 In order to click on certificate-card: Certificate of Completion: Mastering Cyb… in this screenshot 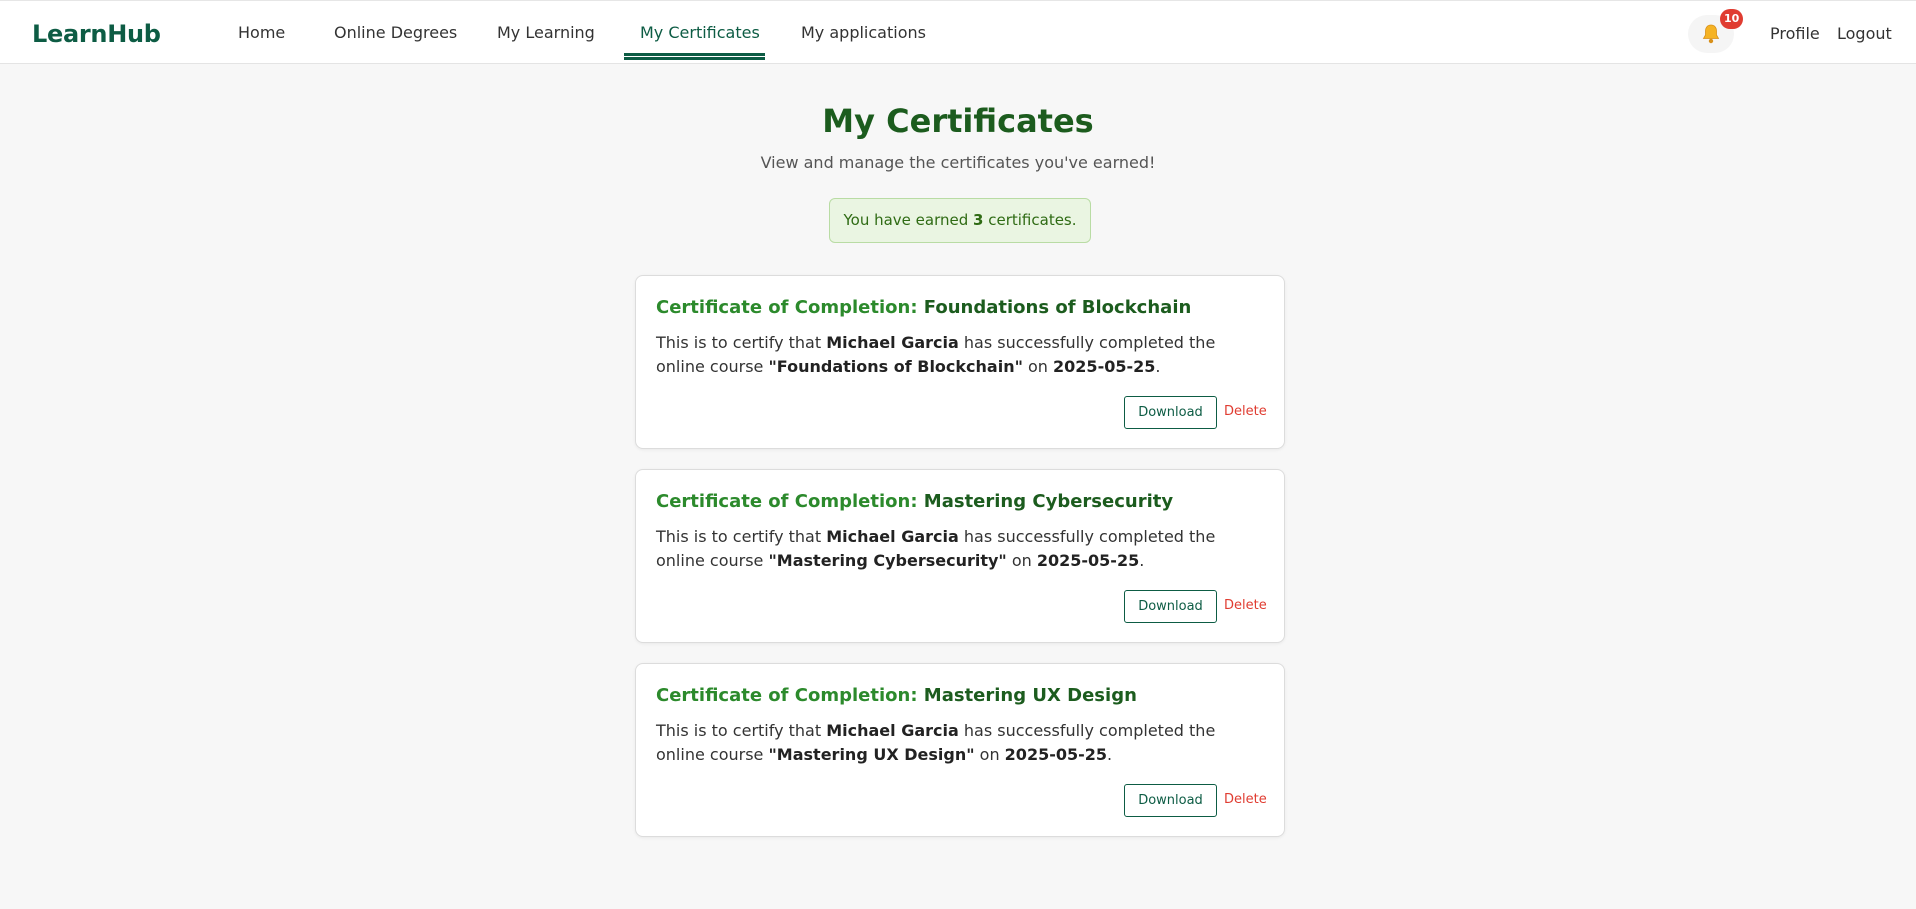, I will do `click(960, 556)`.